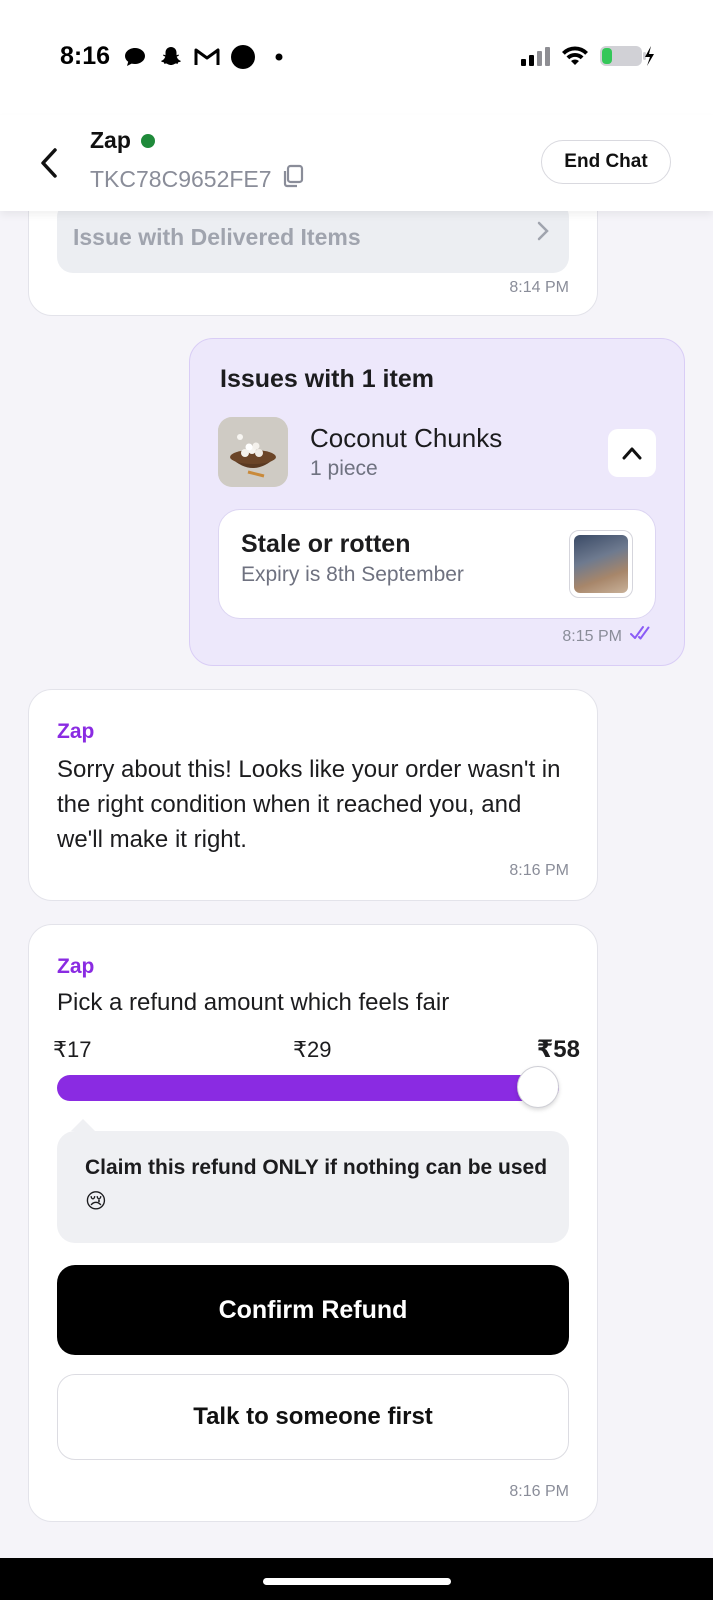 The height and width of the screenshot is (1600, 713). I want to click on agent-name: Zap, so click(110, 140).